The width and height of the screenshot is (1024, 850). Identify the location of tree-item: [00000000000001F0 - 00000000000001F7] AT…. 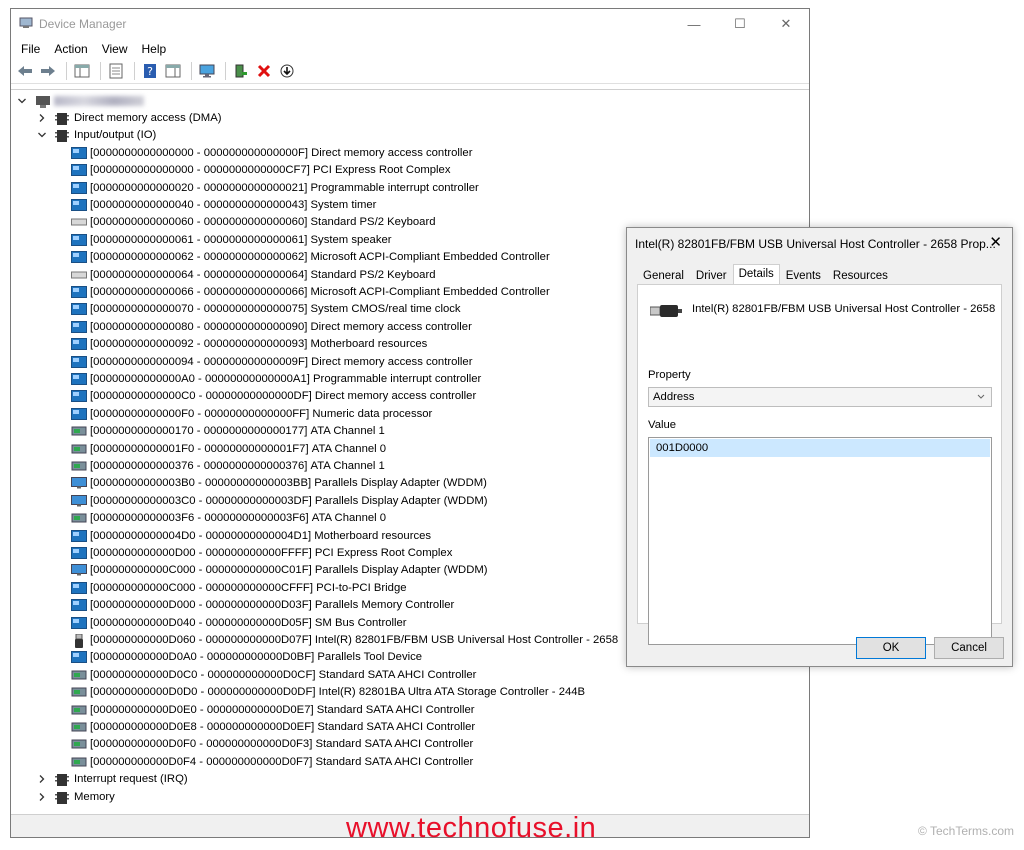
(228, 448).